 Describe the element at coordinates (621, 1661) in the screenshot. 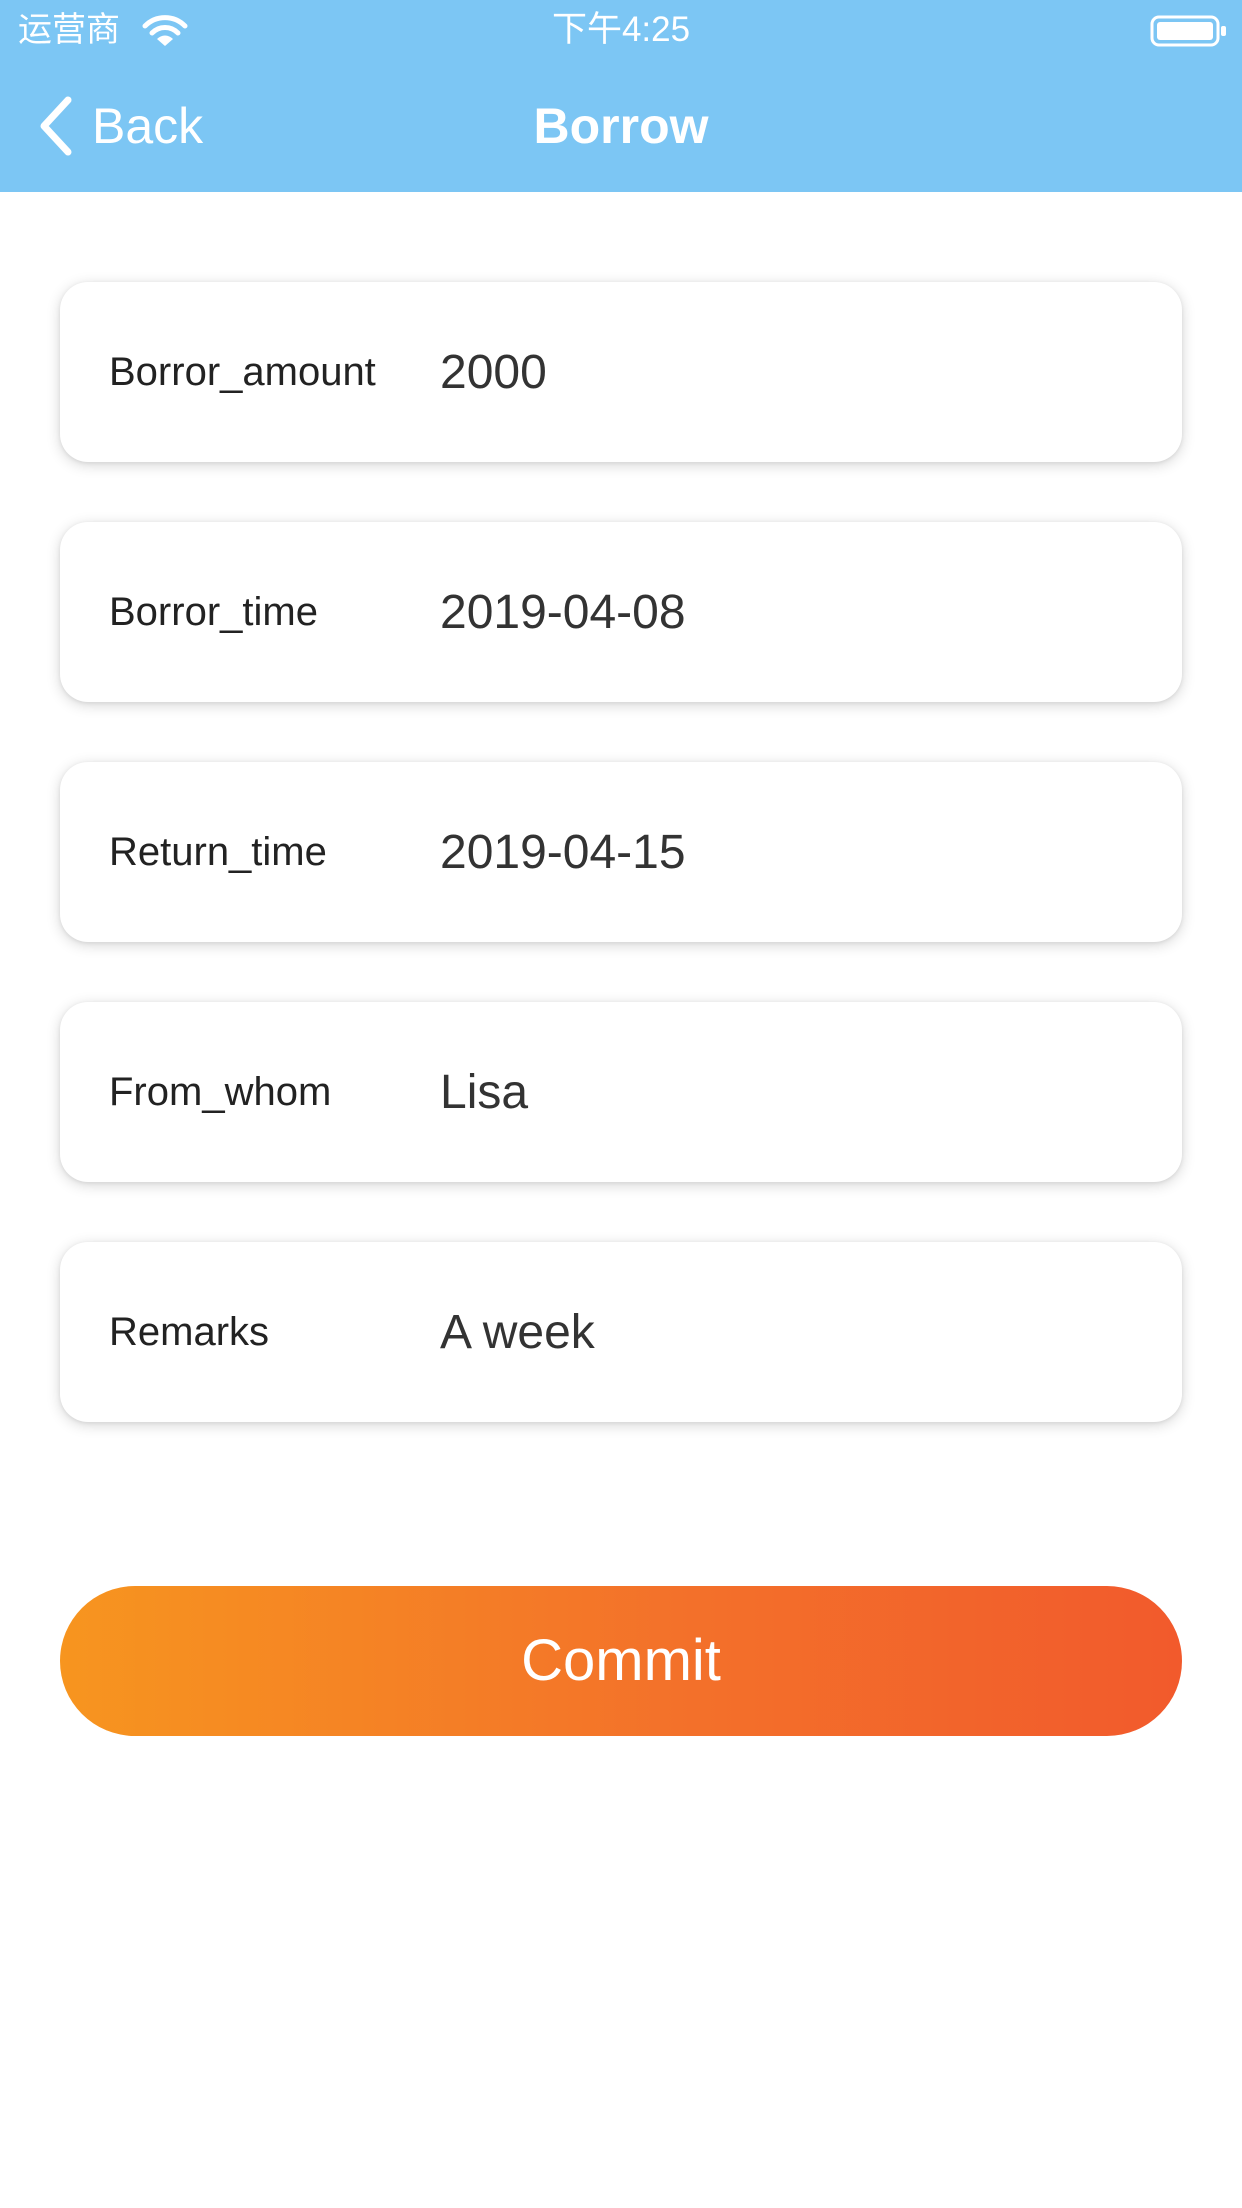

I see `commit-button: Commit` at that location.